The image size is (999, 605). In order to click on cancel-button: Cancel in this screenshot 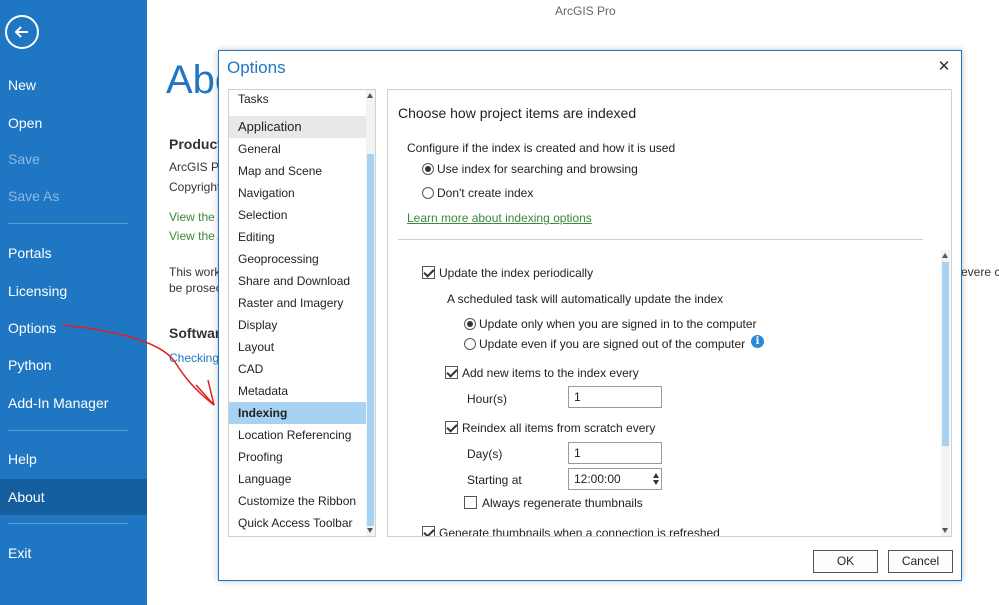, I will do `click(920, 561)`.